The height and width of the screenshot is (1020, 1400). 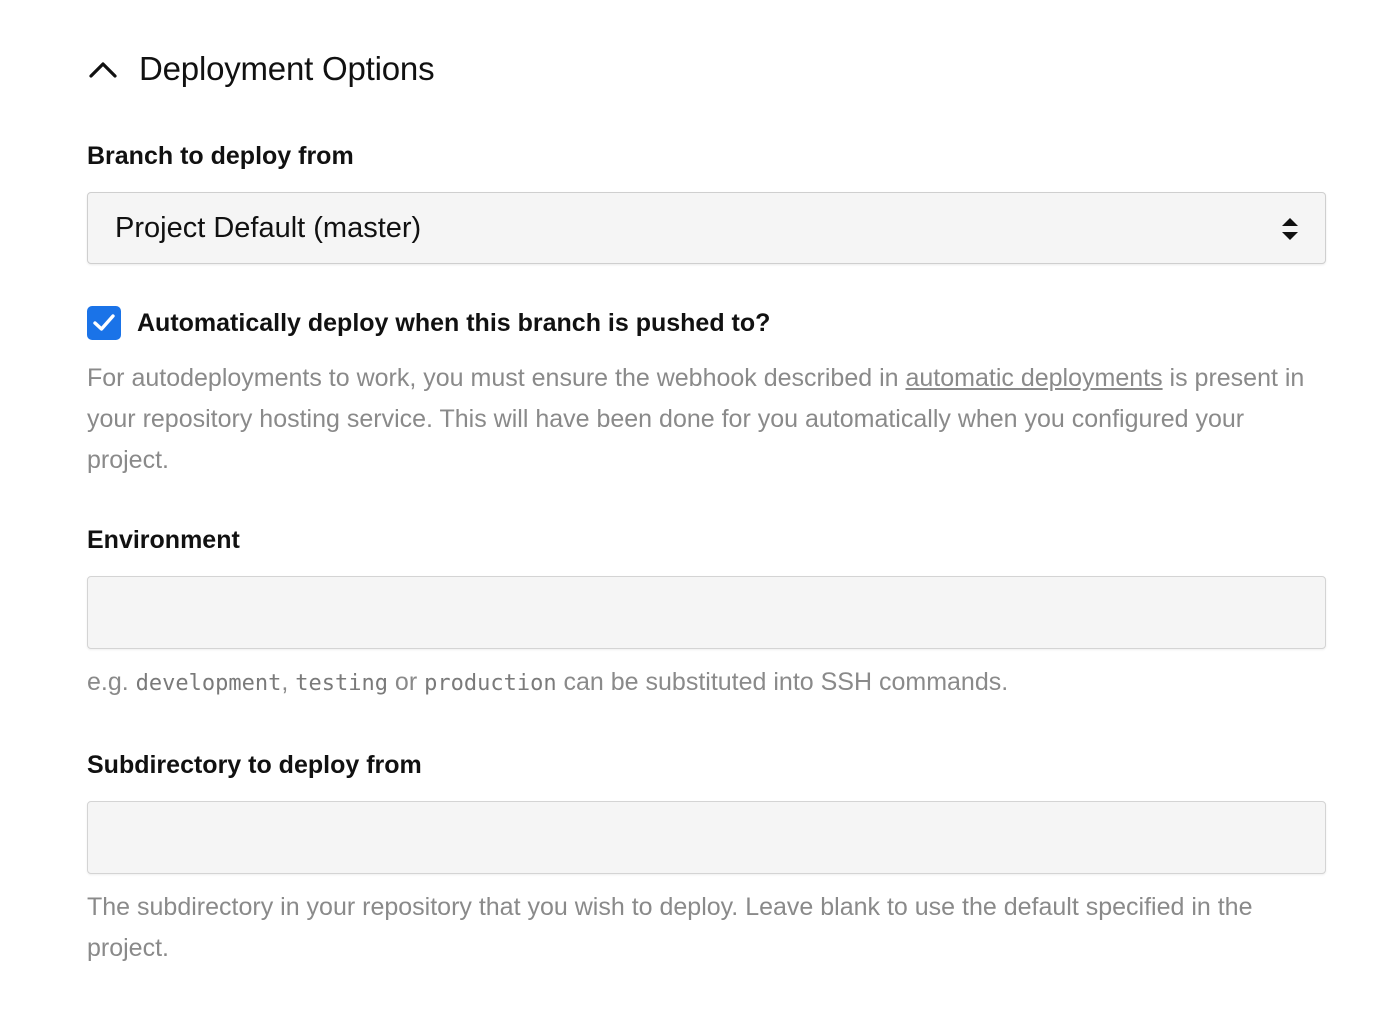 I want to click on example-development: development, so click(x=208, y=683).